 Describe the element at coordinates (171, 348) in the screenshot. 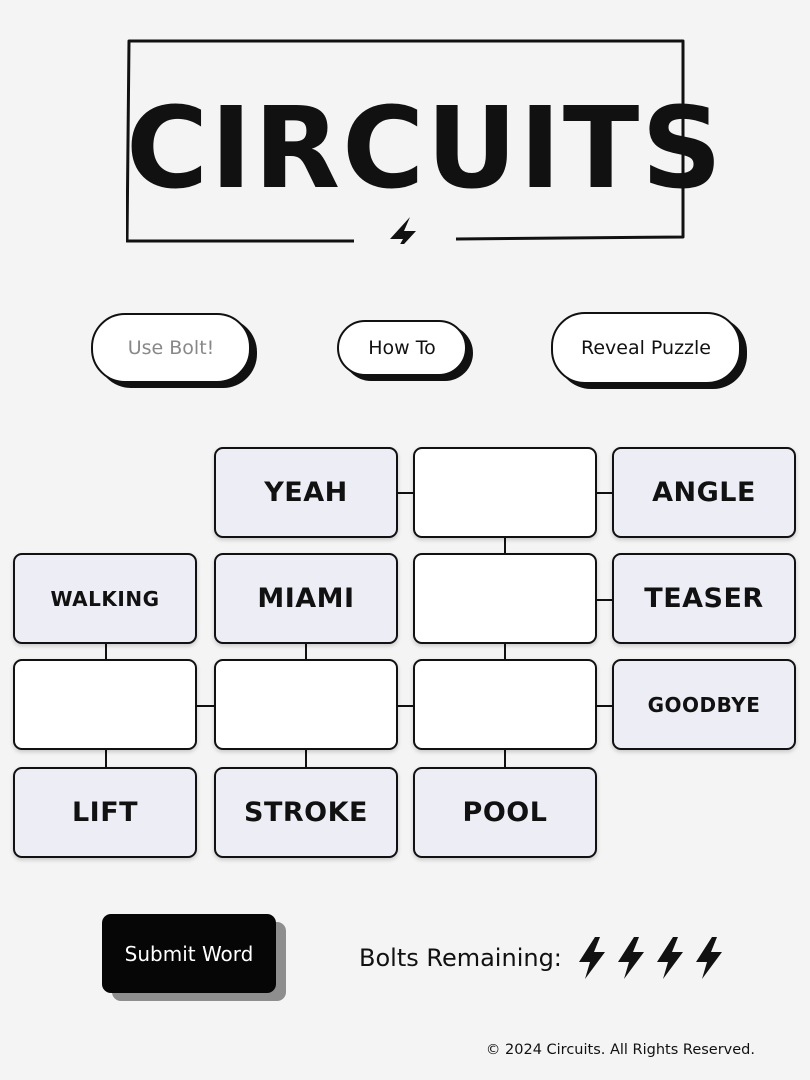

I see `use-bolt-button: Use Bolt!` at that location.